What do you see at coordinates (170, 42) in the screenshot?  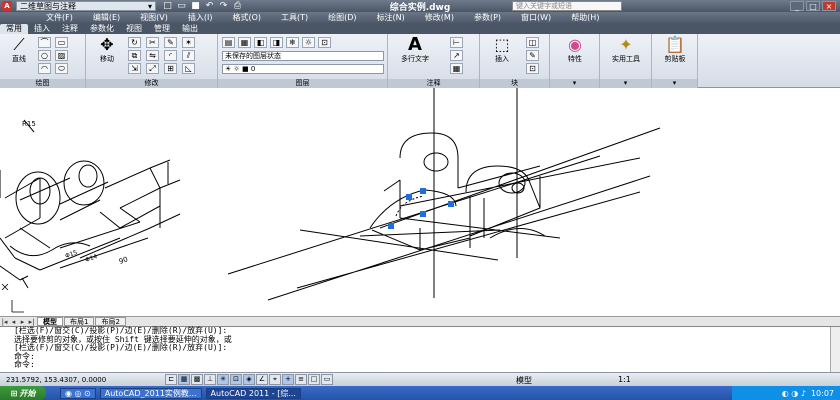 I see `erase-icon: ✎` at bounding box center [170, 42].